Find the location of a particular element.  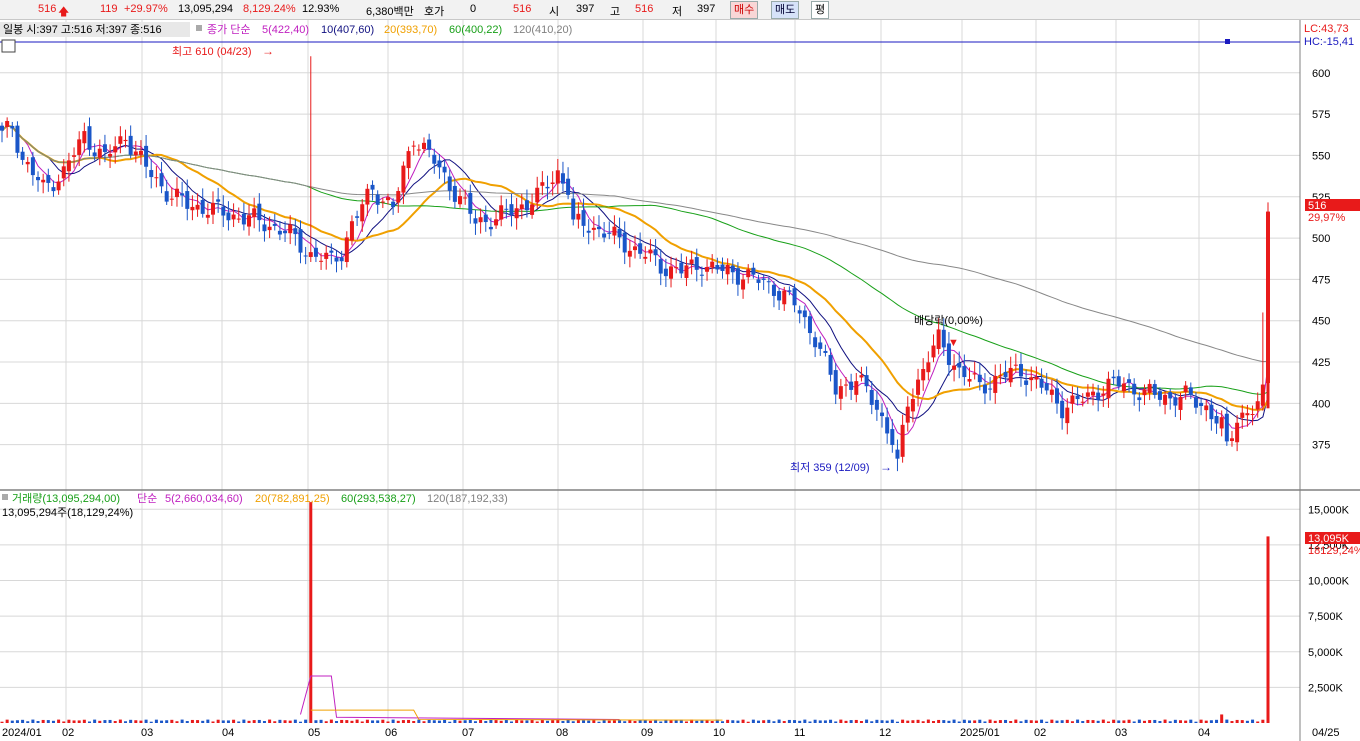

date-tick-label: 03 is located at coordinates (147, 733).